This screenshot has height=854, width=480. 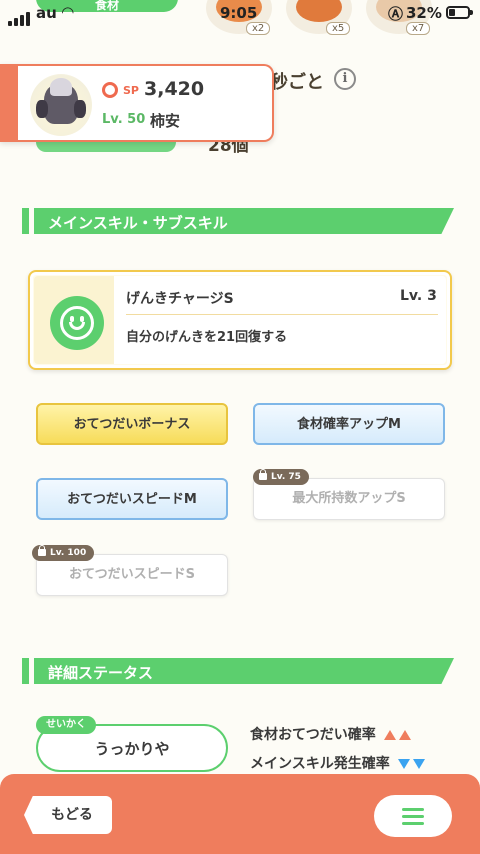 I want to click on pokemon-level: Lv. 50, so click(x=124, y=119).